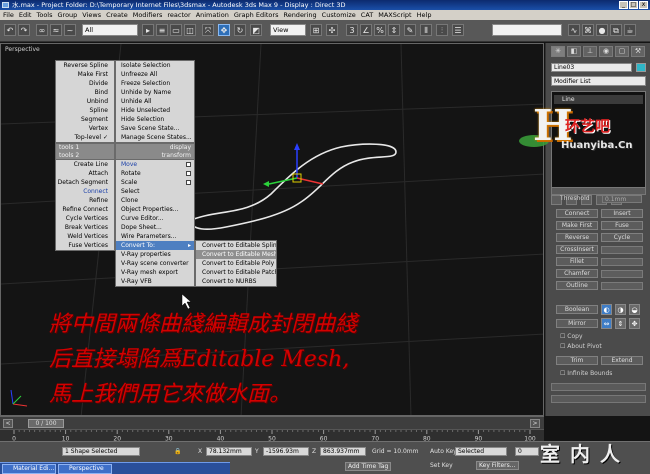 This screenshot has height=474, width=650. What do you see at coordinates (188, 182) in the screenshot?
I see `scale-settings-icon` at bounding box center [188, 182].